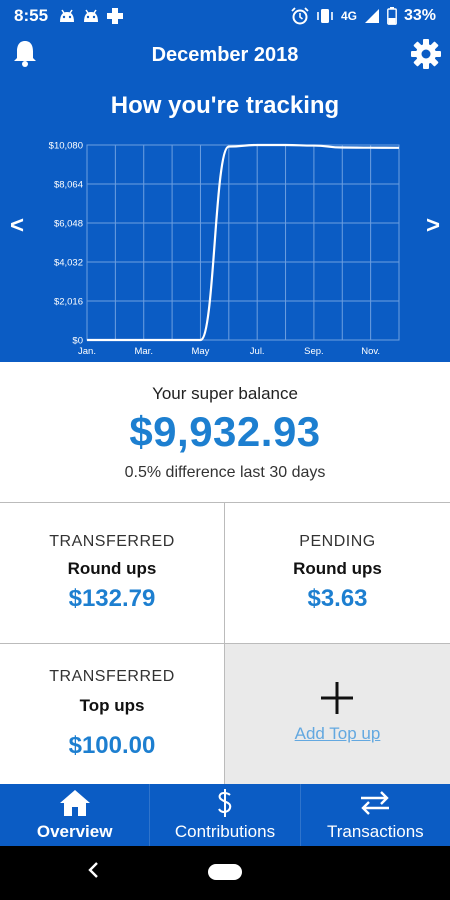 The image size is (450, 900). I want to click on back-icon, so click(93, 873).